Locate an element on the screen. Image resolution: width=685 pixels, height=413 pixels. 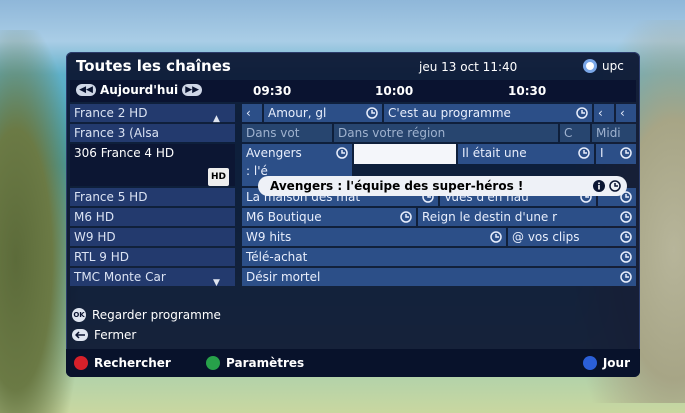
program-cell: C'est au programme is located at coordinates (488, 113).